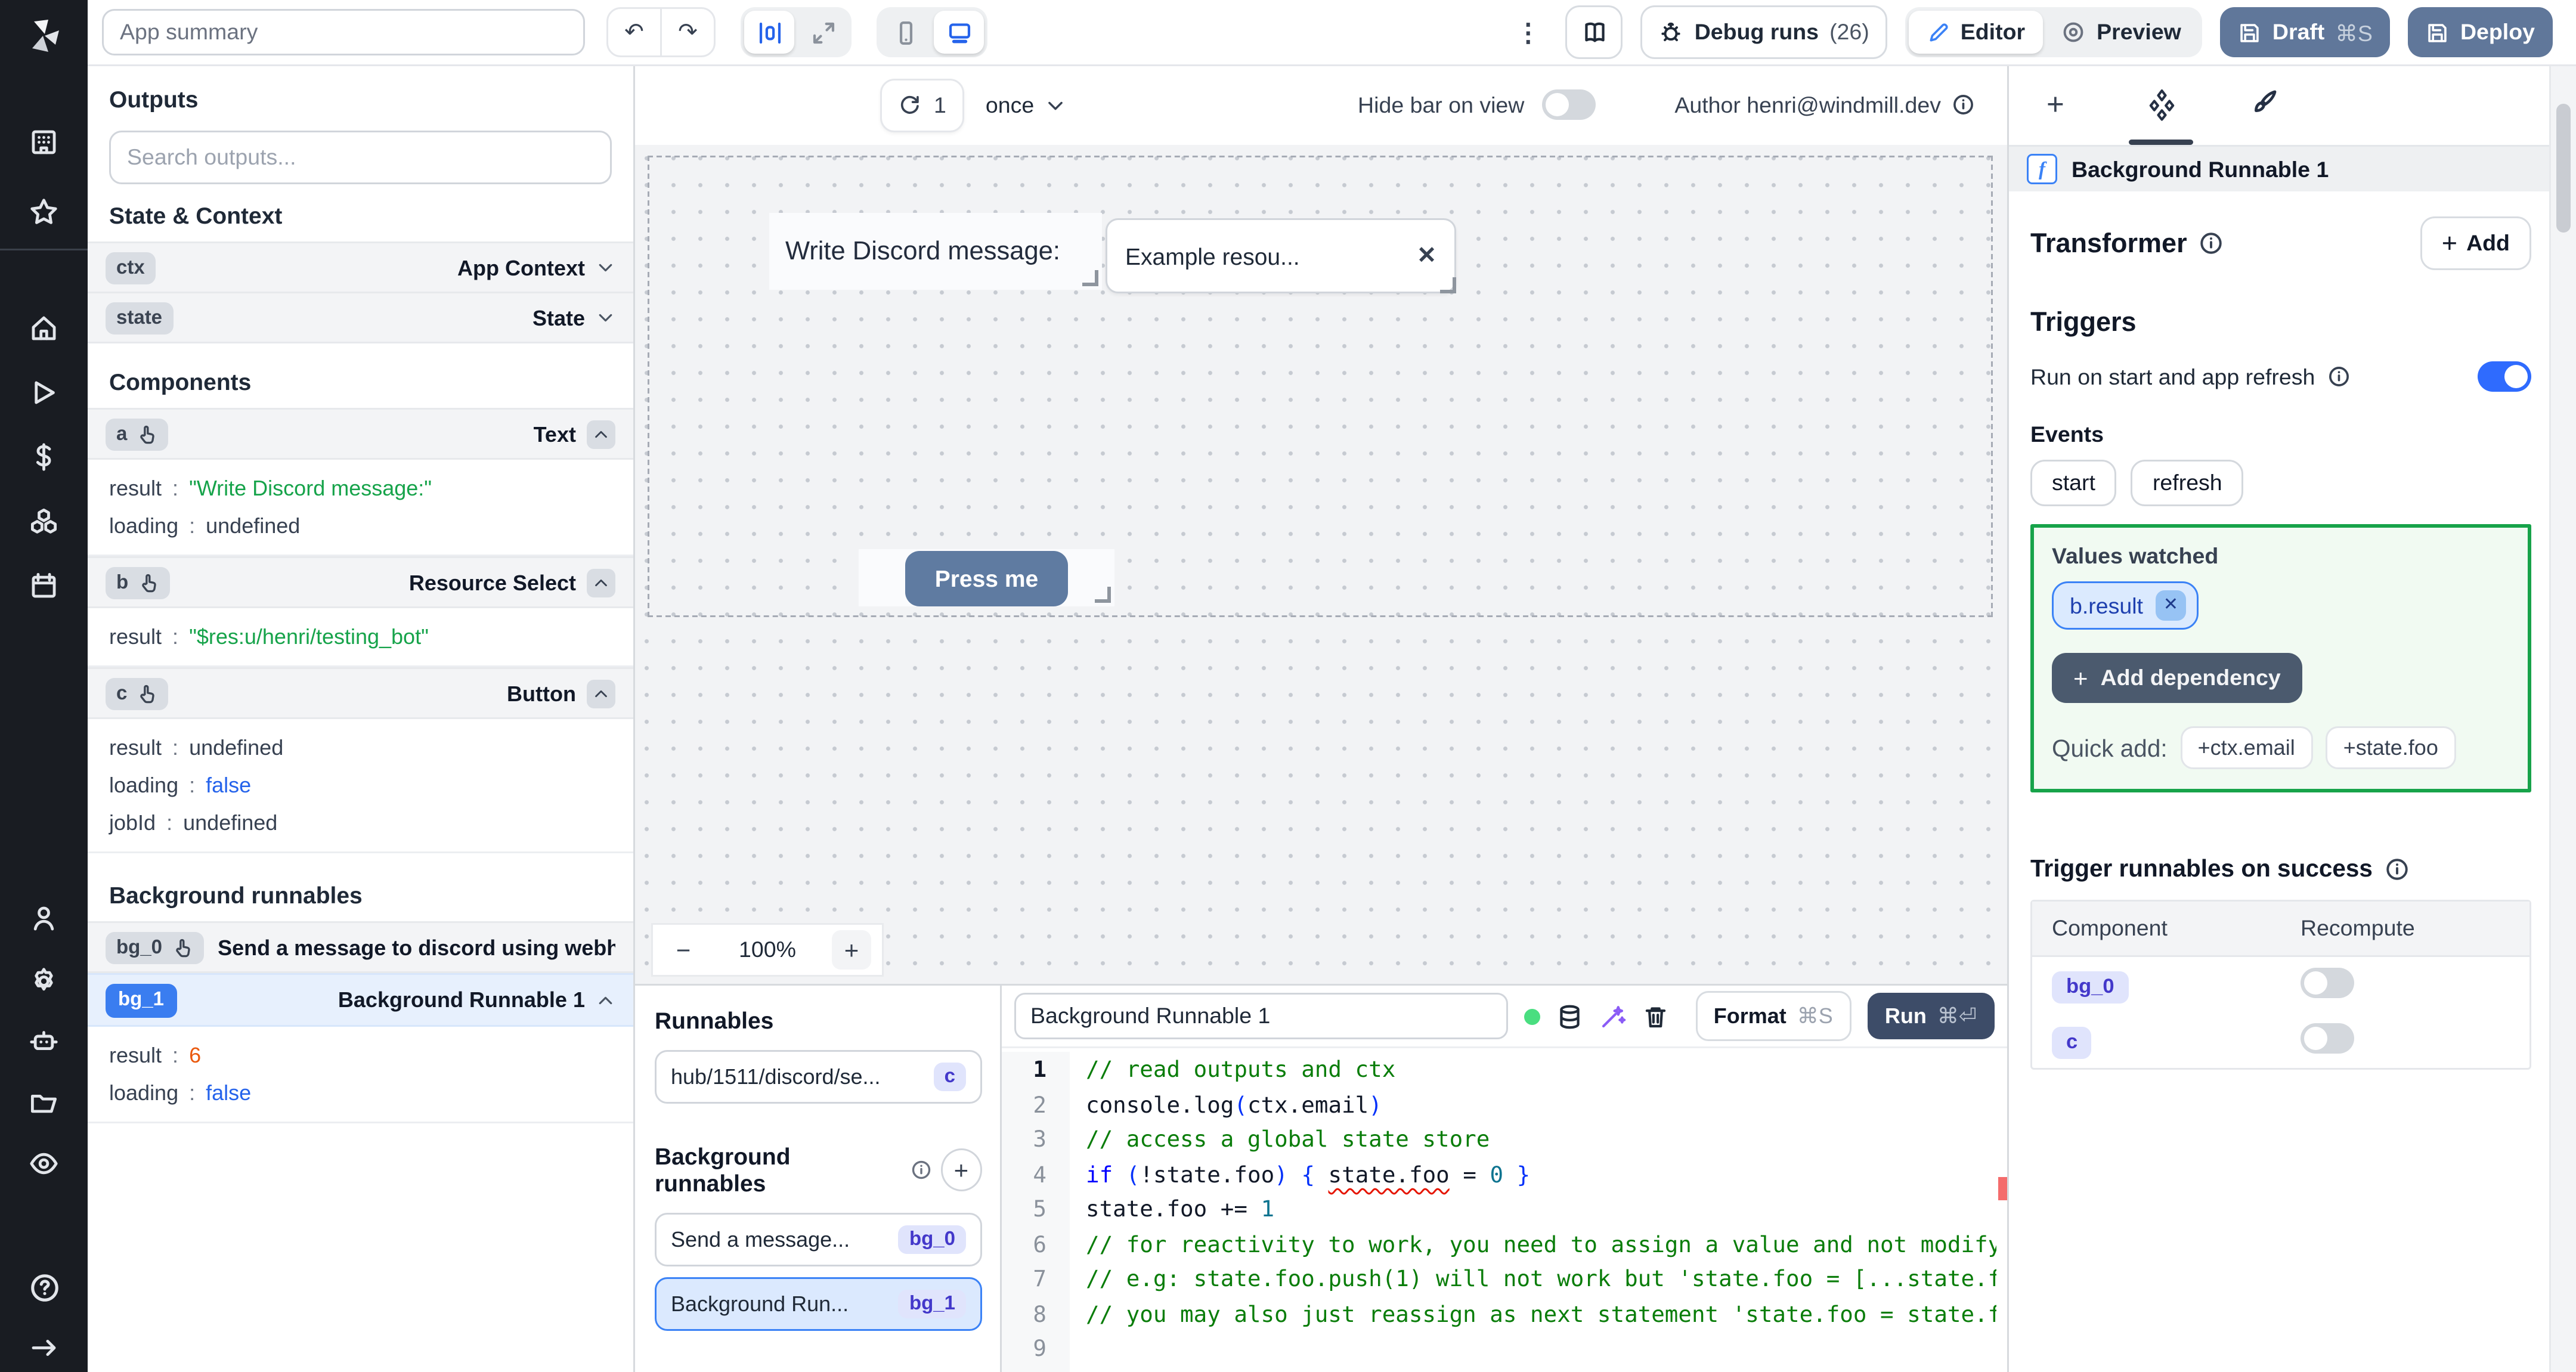 The image size is (2576, 1372). What do you see at coordinates (44, 142) in the screenshot?
I see `workspace-icon` at bounding box center [44, 142].